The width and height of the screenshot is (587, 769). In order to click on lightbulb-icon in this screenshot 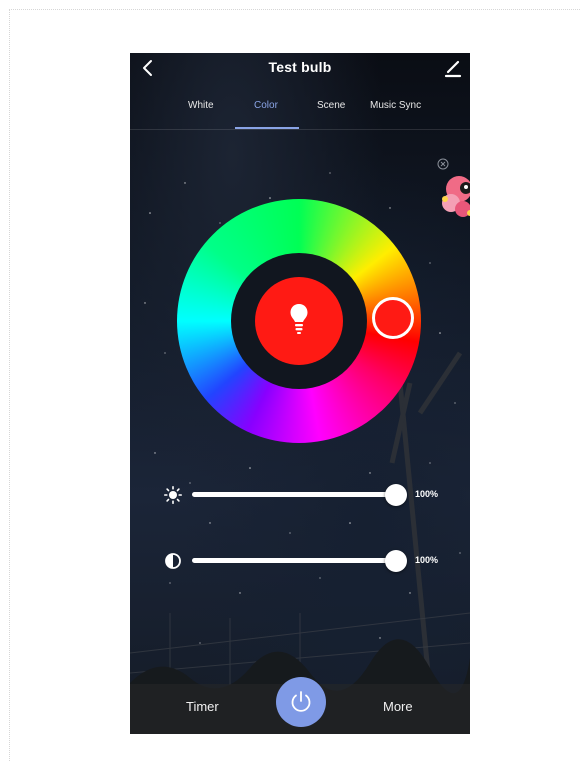, I will do `click(299, 319)`.